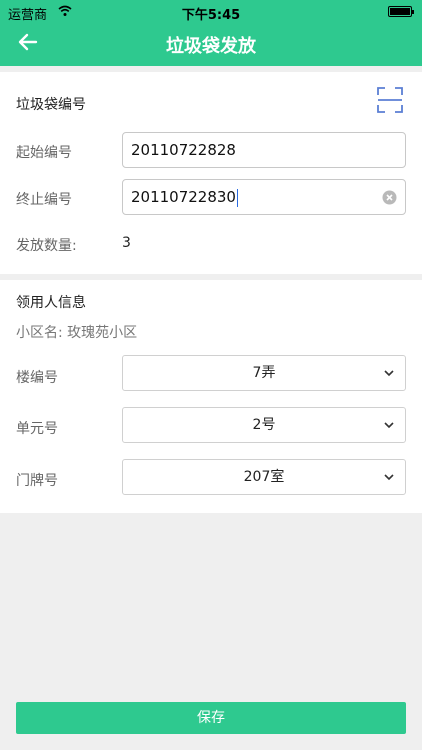 The height and width of the screenshot is (750, 422). I want to click on building-label: 楼编号, so click(37, 378).